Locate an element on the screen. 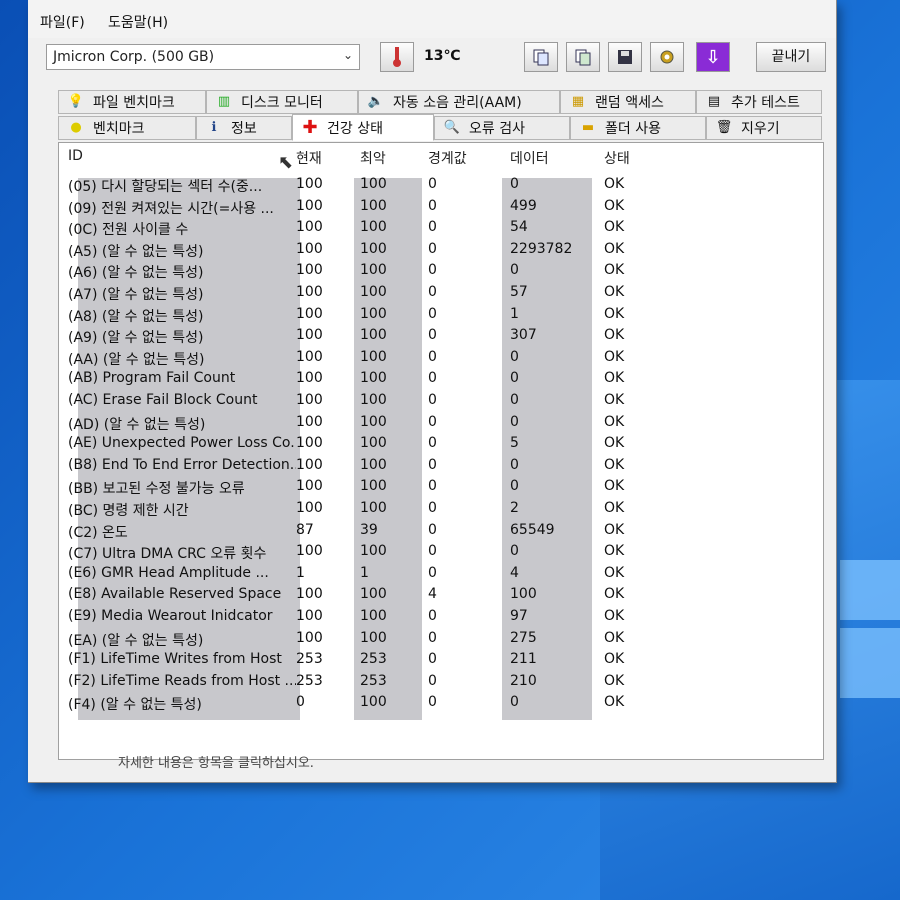 The width and height of the screenshot is (900, 900). table-row: (BC) 명령 제한 시간 100 100 0 2 OK is located at coordinates (342, 511).